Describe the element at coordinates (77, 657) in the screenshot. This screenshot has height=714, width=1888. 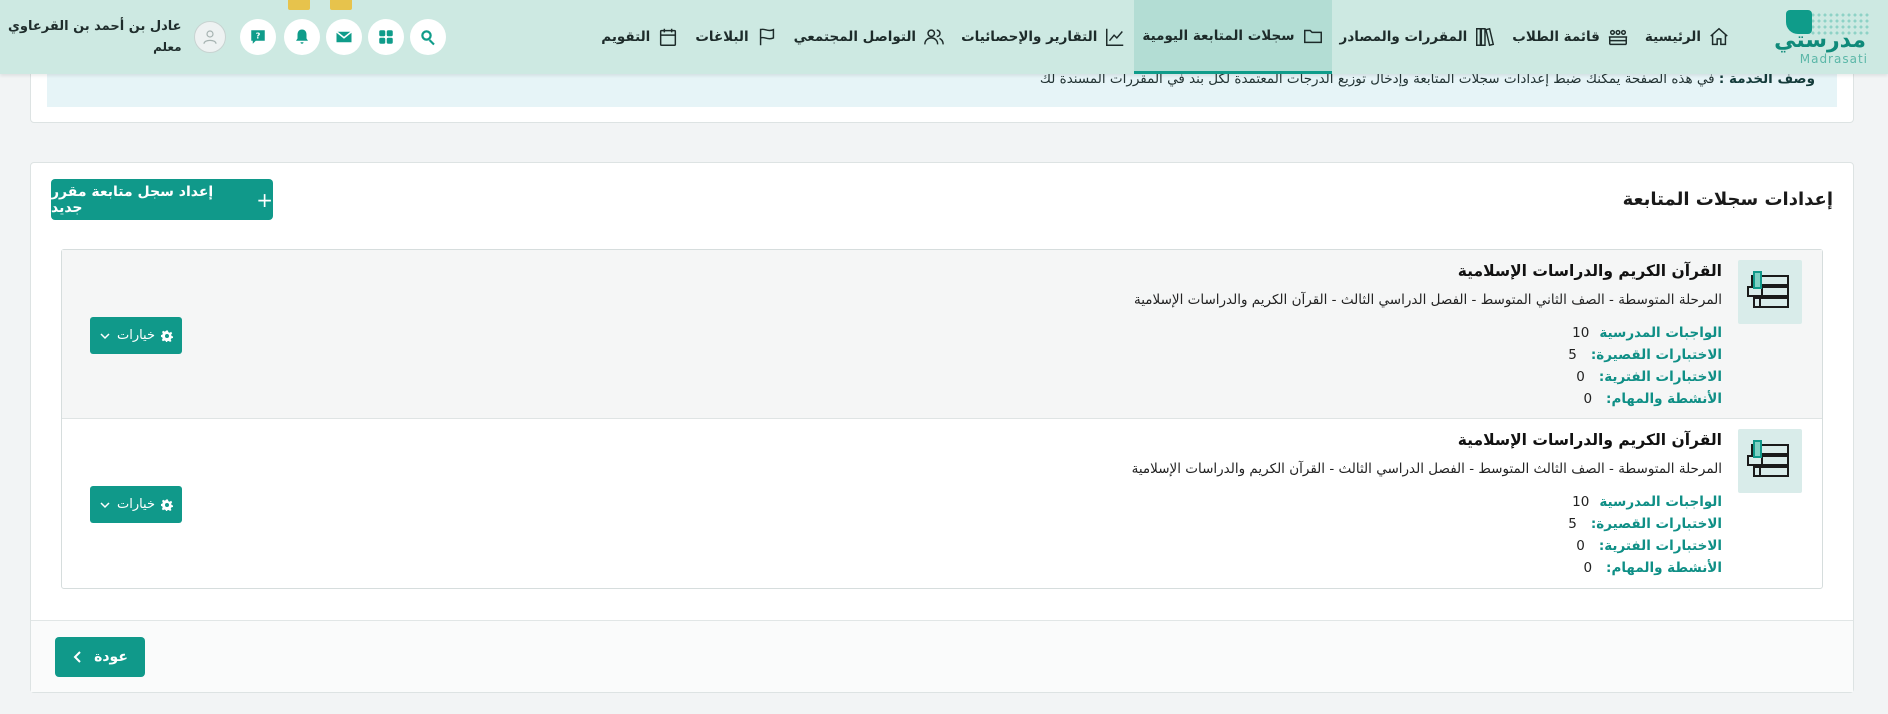
I see `chevron-left-icon` at that location.